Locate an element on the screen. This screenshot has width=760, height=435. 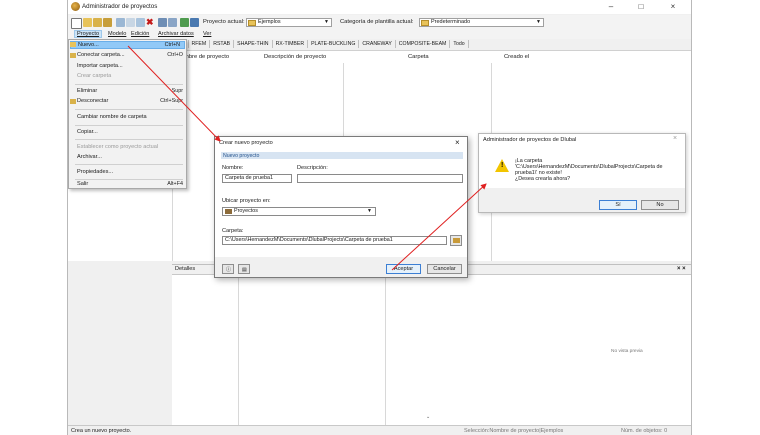
arrow-to-message is located at coordinates (439, 227).